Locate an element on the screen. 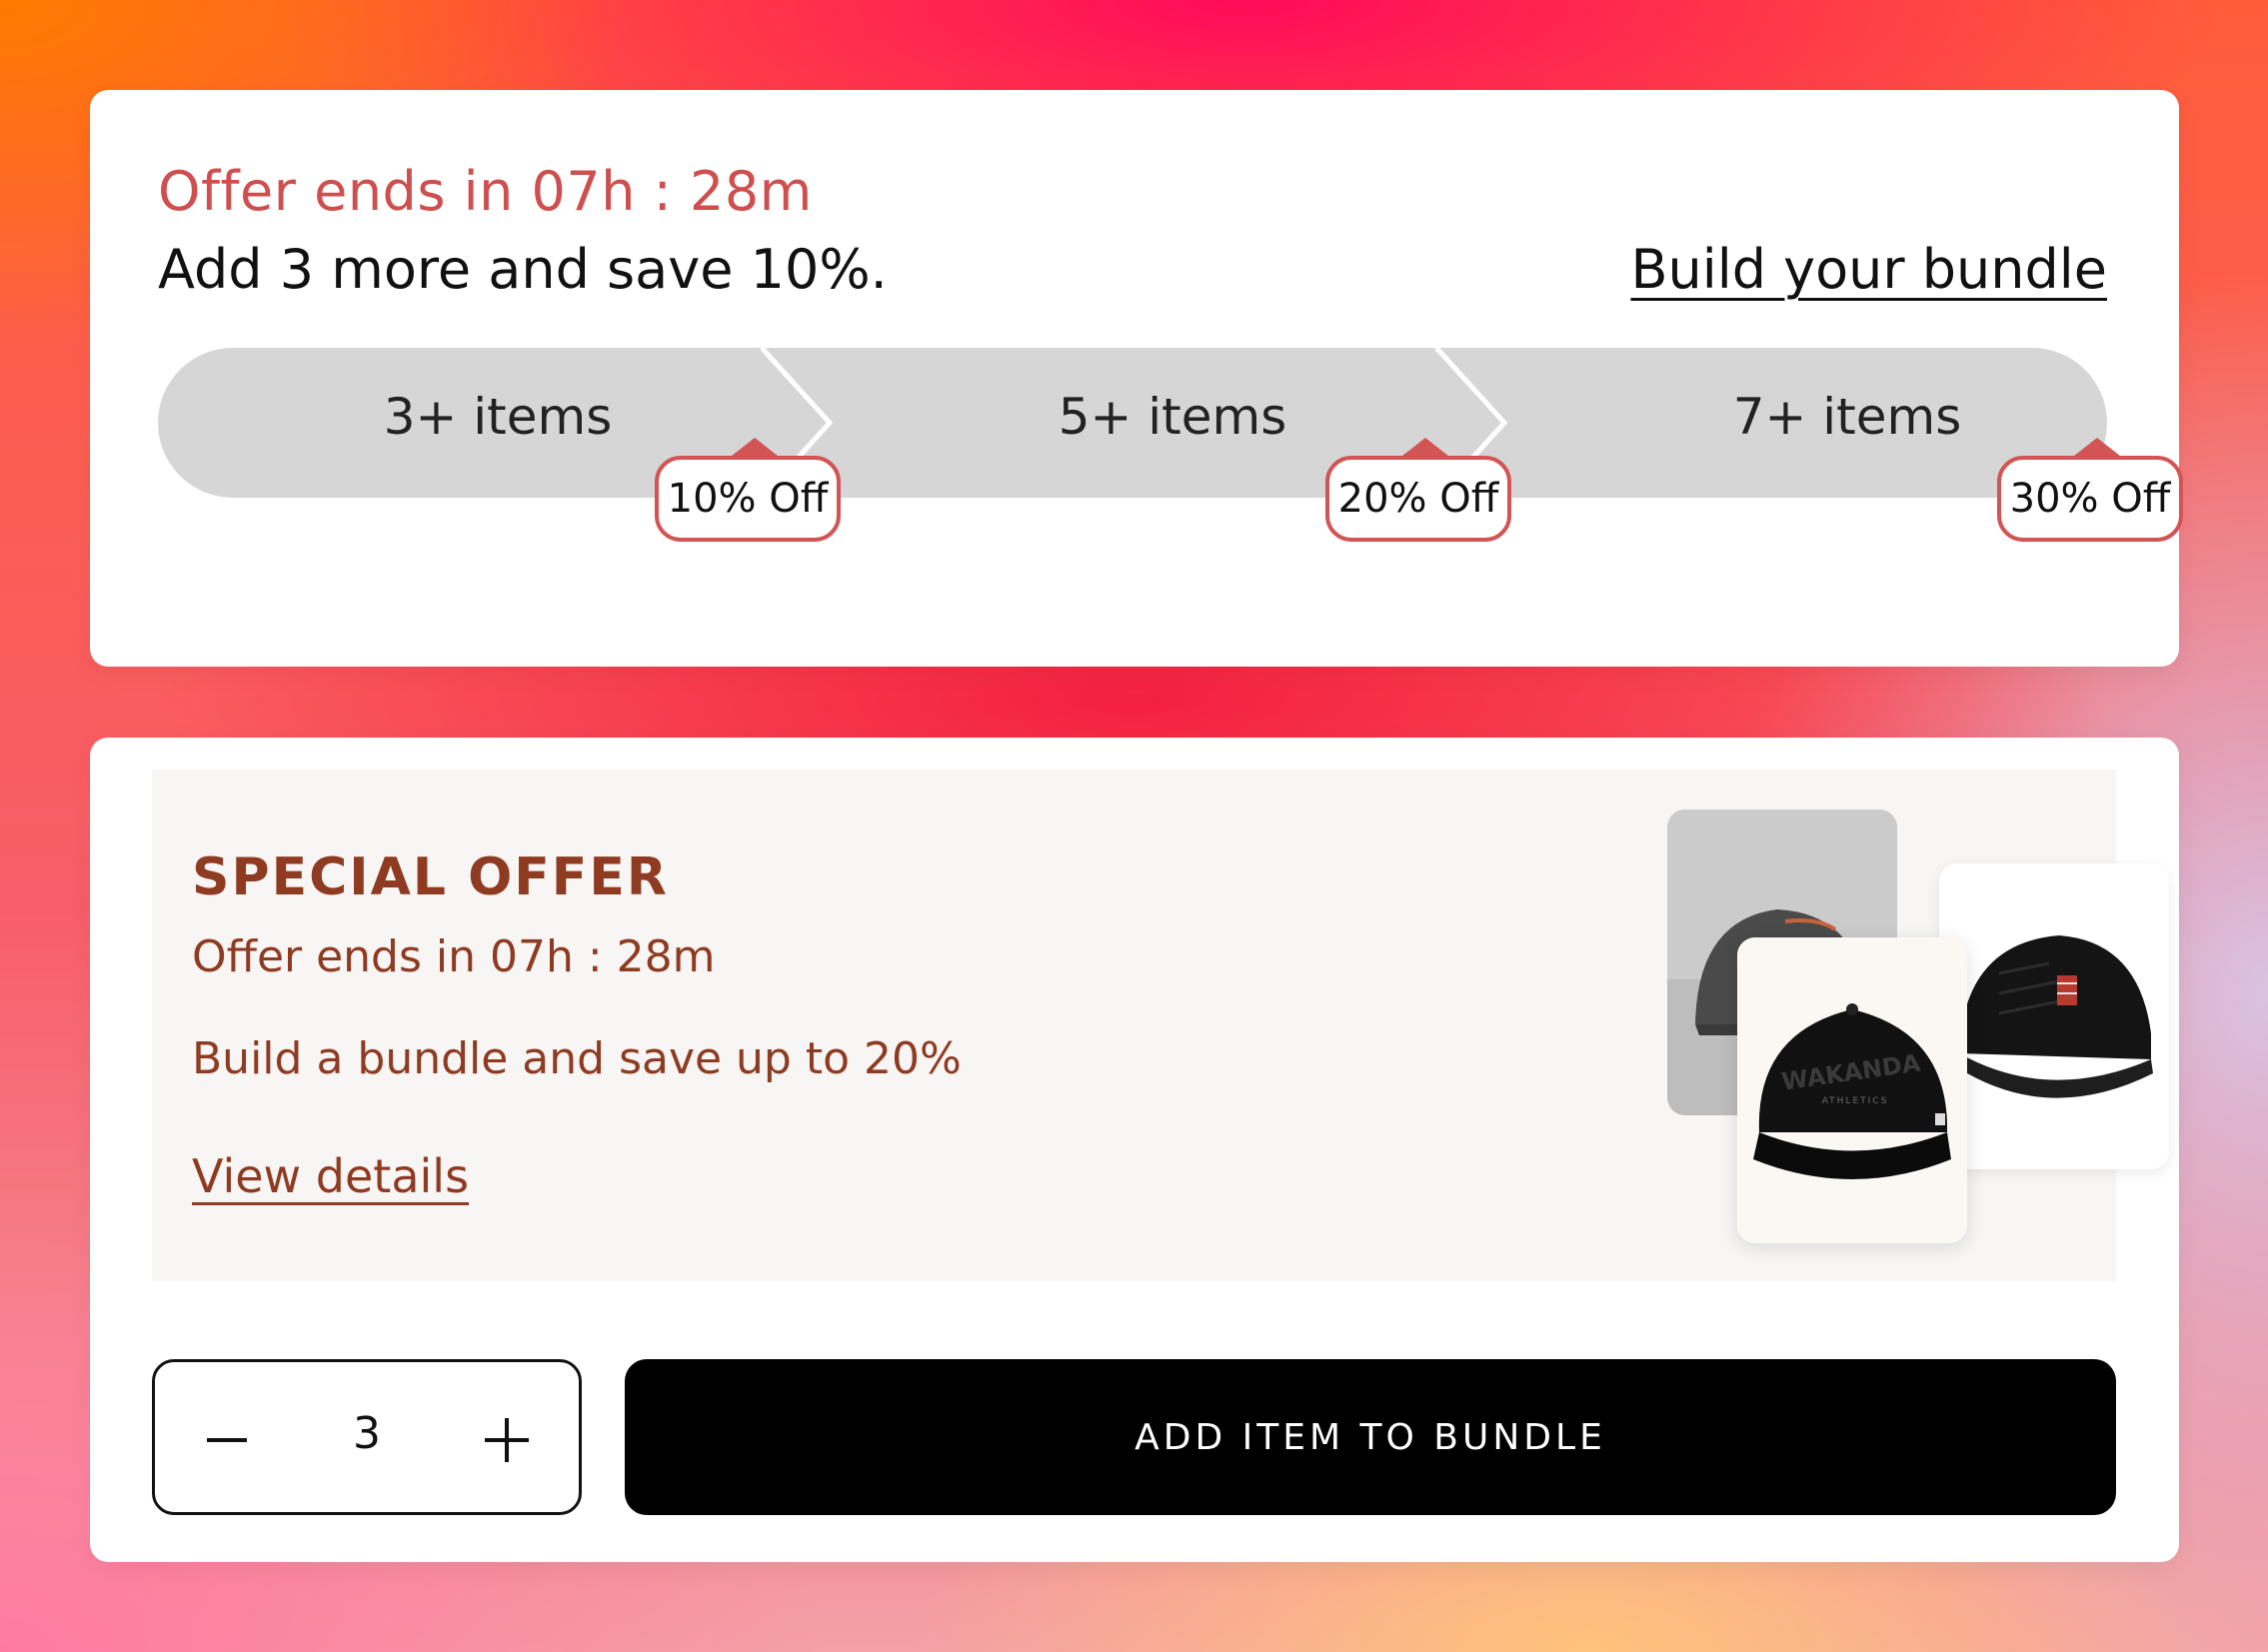 This screenshot has height=1652, width=2268. tier-3-discount-text: 30% Off is located at coordinates (2090, 499).